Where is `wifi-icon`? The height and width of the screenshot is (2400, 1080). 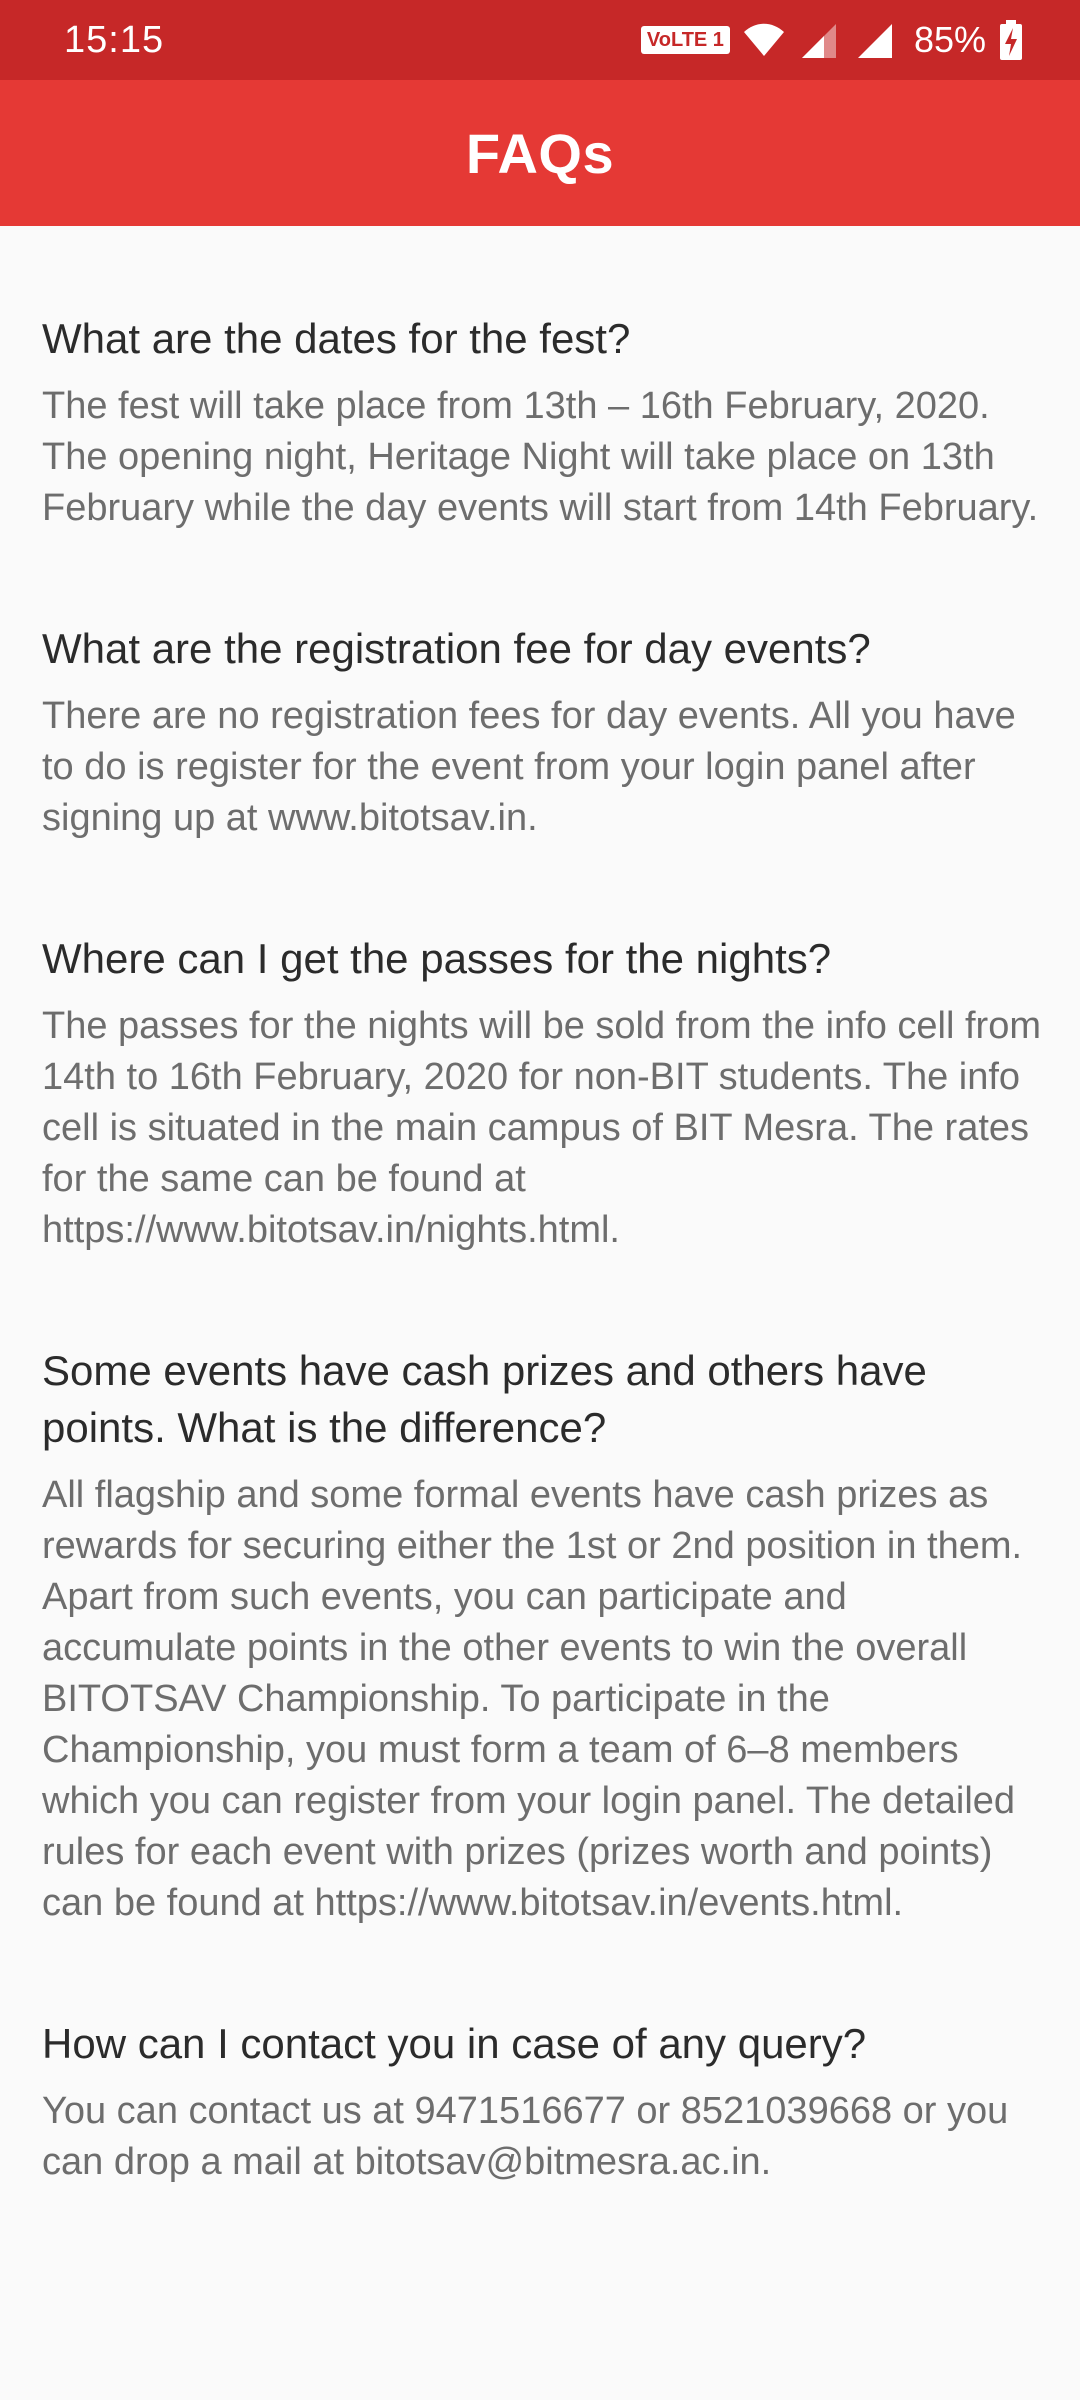
wifi-icon is located at coordinates (764, 40).